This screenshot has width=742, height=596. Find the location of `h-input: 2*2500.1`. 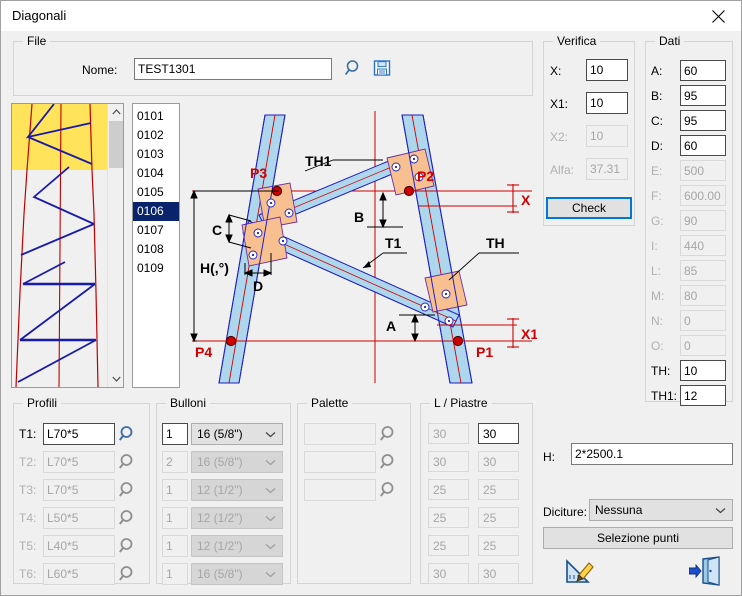

h-input: 2*2500.1 is located at coordinates (652, 454).